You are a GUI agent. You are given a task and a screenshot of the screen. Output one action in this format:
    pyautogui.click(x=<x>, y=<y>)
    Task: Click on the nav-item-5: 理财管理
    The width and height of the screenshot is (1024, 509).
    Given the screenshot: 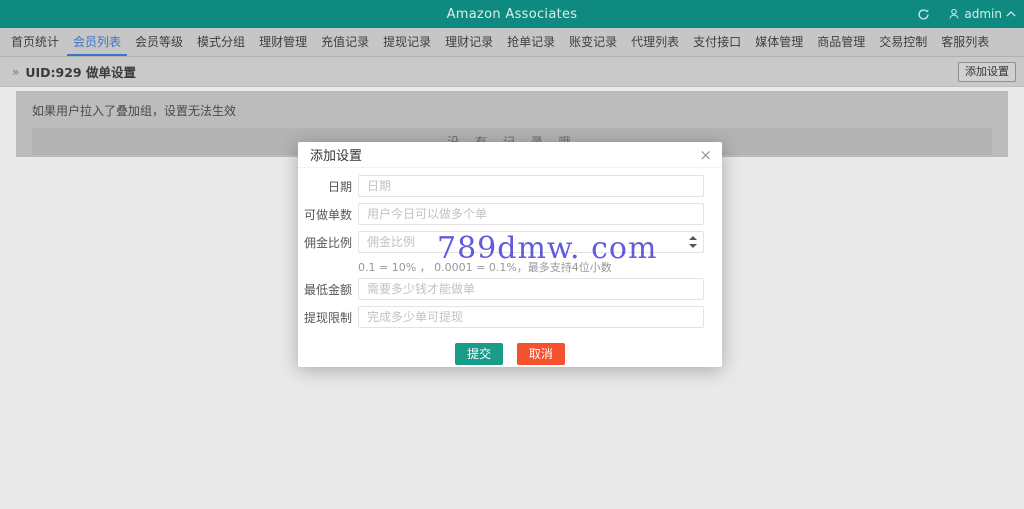 What is the action you would take?
    pyautogui.click(x=283, y=42)
    